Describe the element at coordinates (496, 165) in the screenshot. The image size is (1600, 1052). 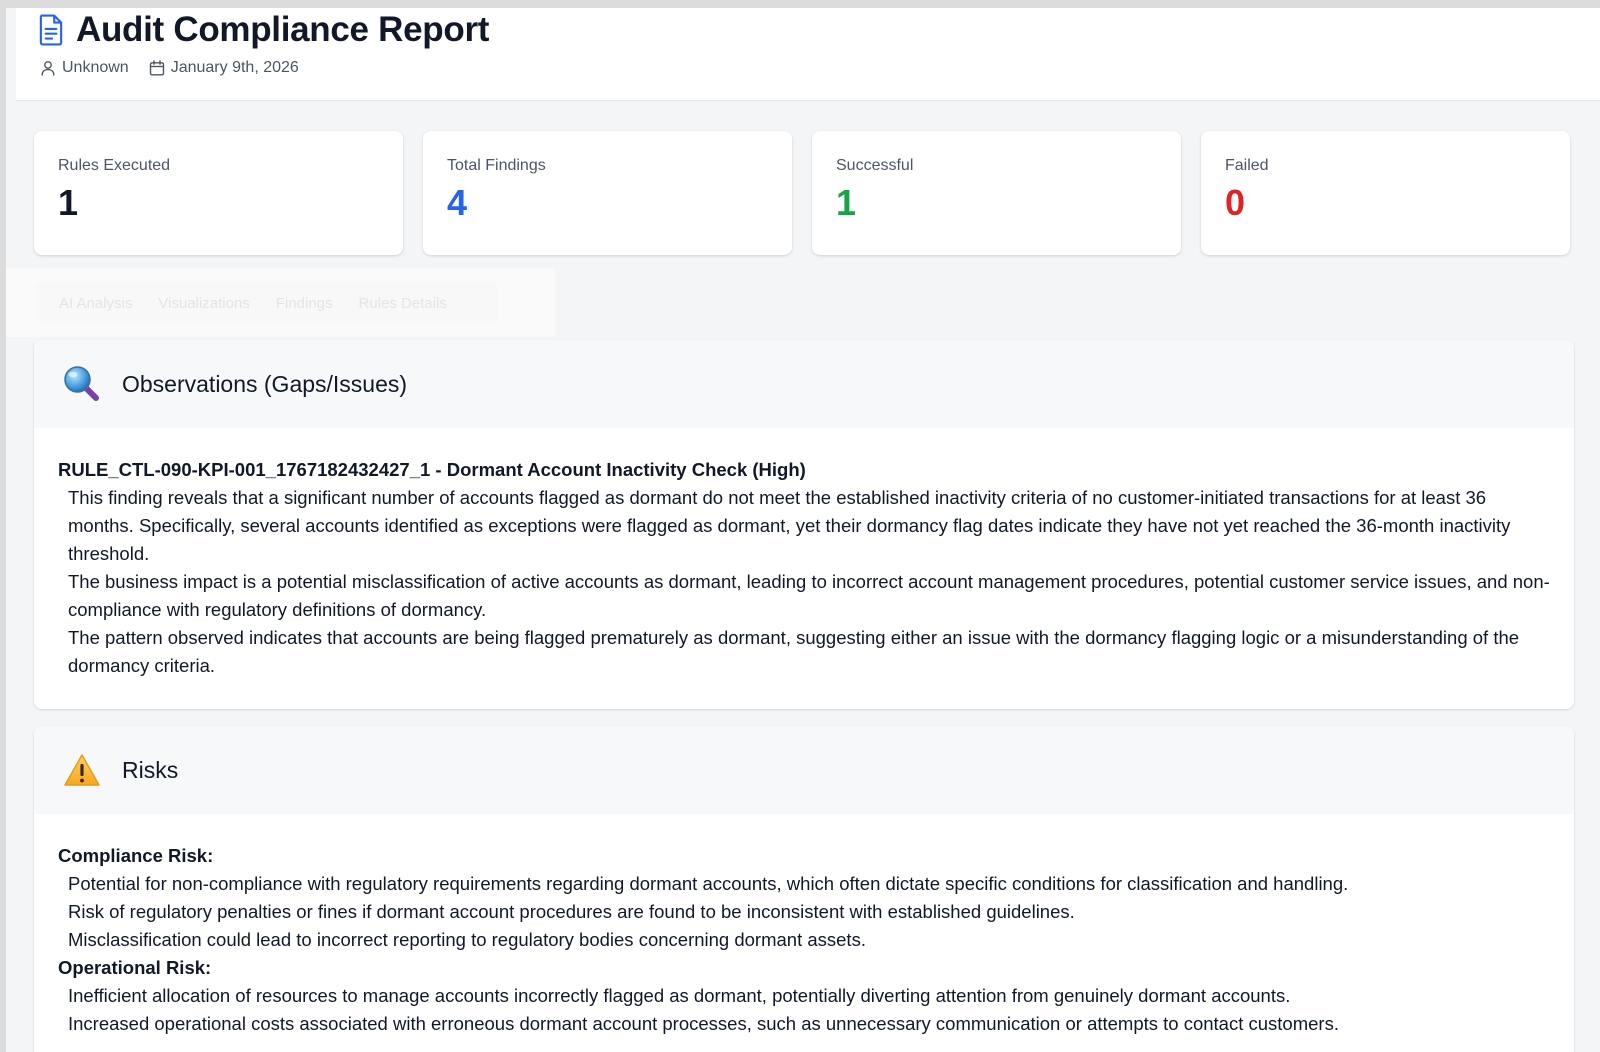
I see `stat-label: Total Findings` at that location.